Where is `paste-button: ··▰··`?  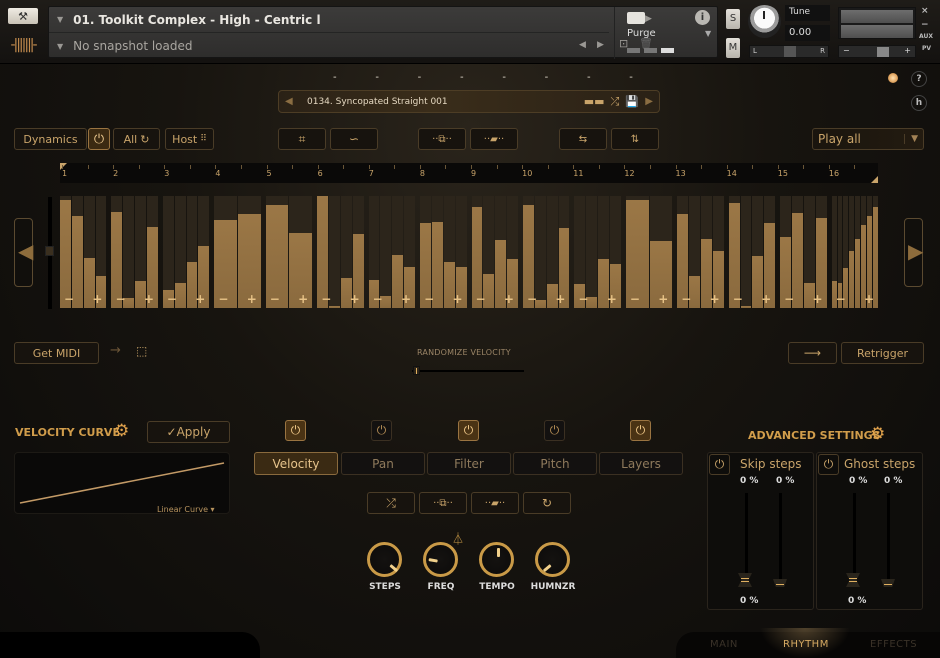
paste-button: ··▰·· is located at coordinates (494, 139).